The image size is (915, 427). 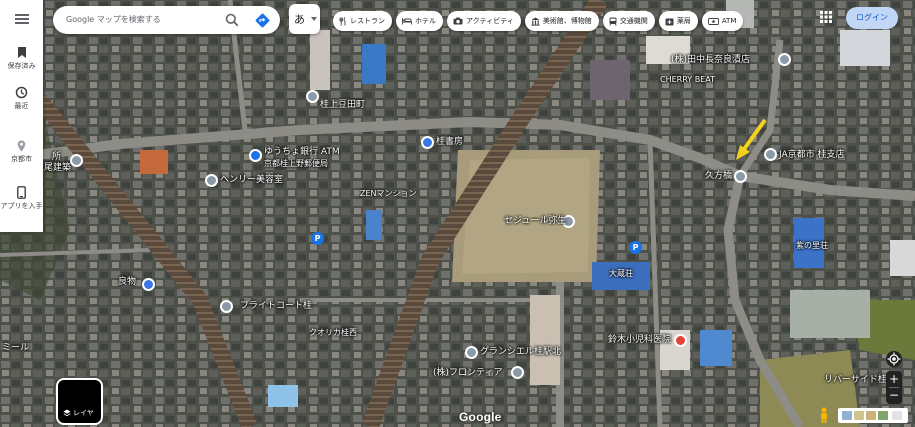 What do you see at coordinates (687, 79) in the screenshot?
I see `map-label-cherry-beat: CHERRY BEAT` at bounding box center [687, 79].